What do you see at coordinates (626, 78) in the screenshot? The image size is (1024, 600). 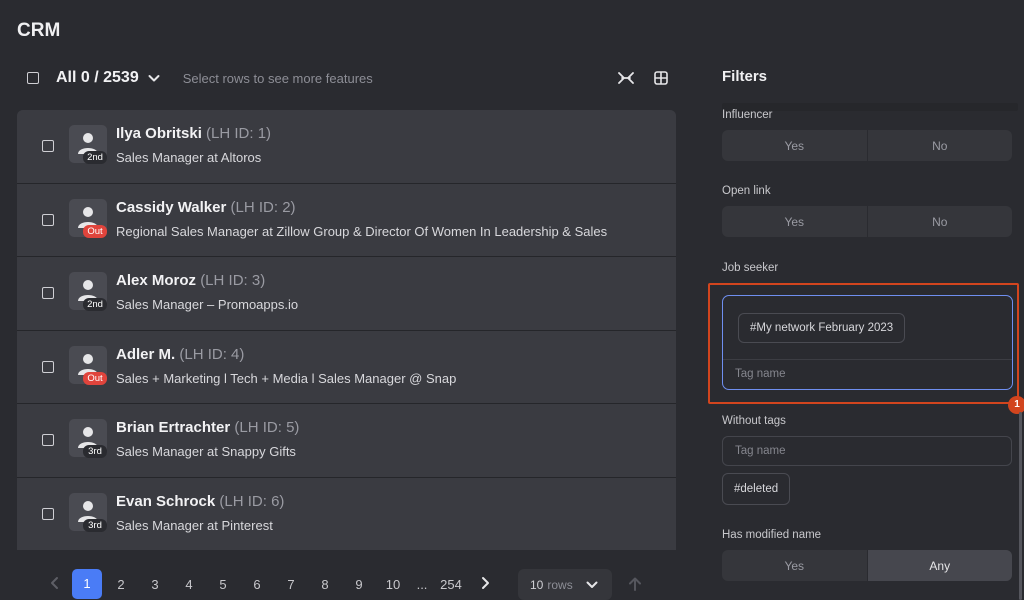 I see `collapse-icon` at bounding box center [626, 78].